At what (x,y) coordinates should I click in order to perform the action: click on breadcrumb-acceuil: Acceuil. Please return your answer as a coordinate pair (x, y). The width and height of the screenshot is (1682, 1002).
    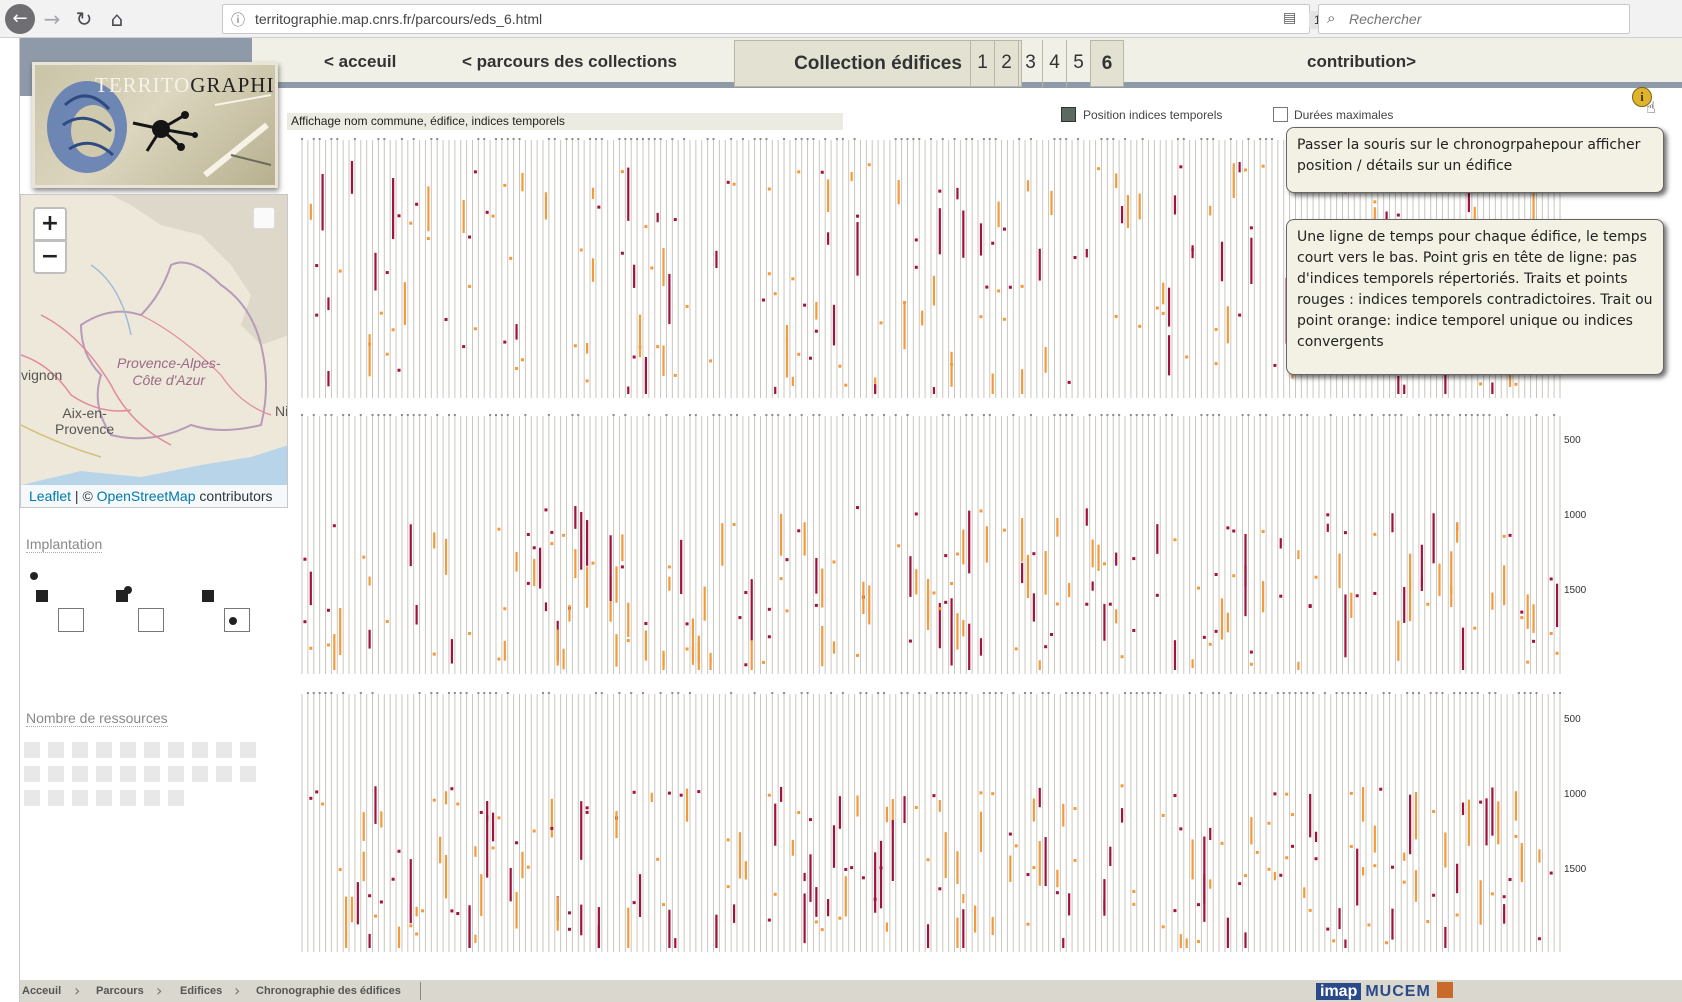
    Looking at the image, I should click on (41, 991).